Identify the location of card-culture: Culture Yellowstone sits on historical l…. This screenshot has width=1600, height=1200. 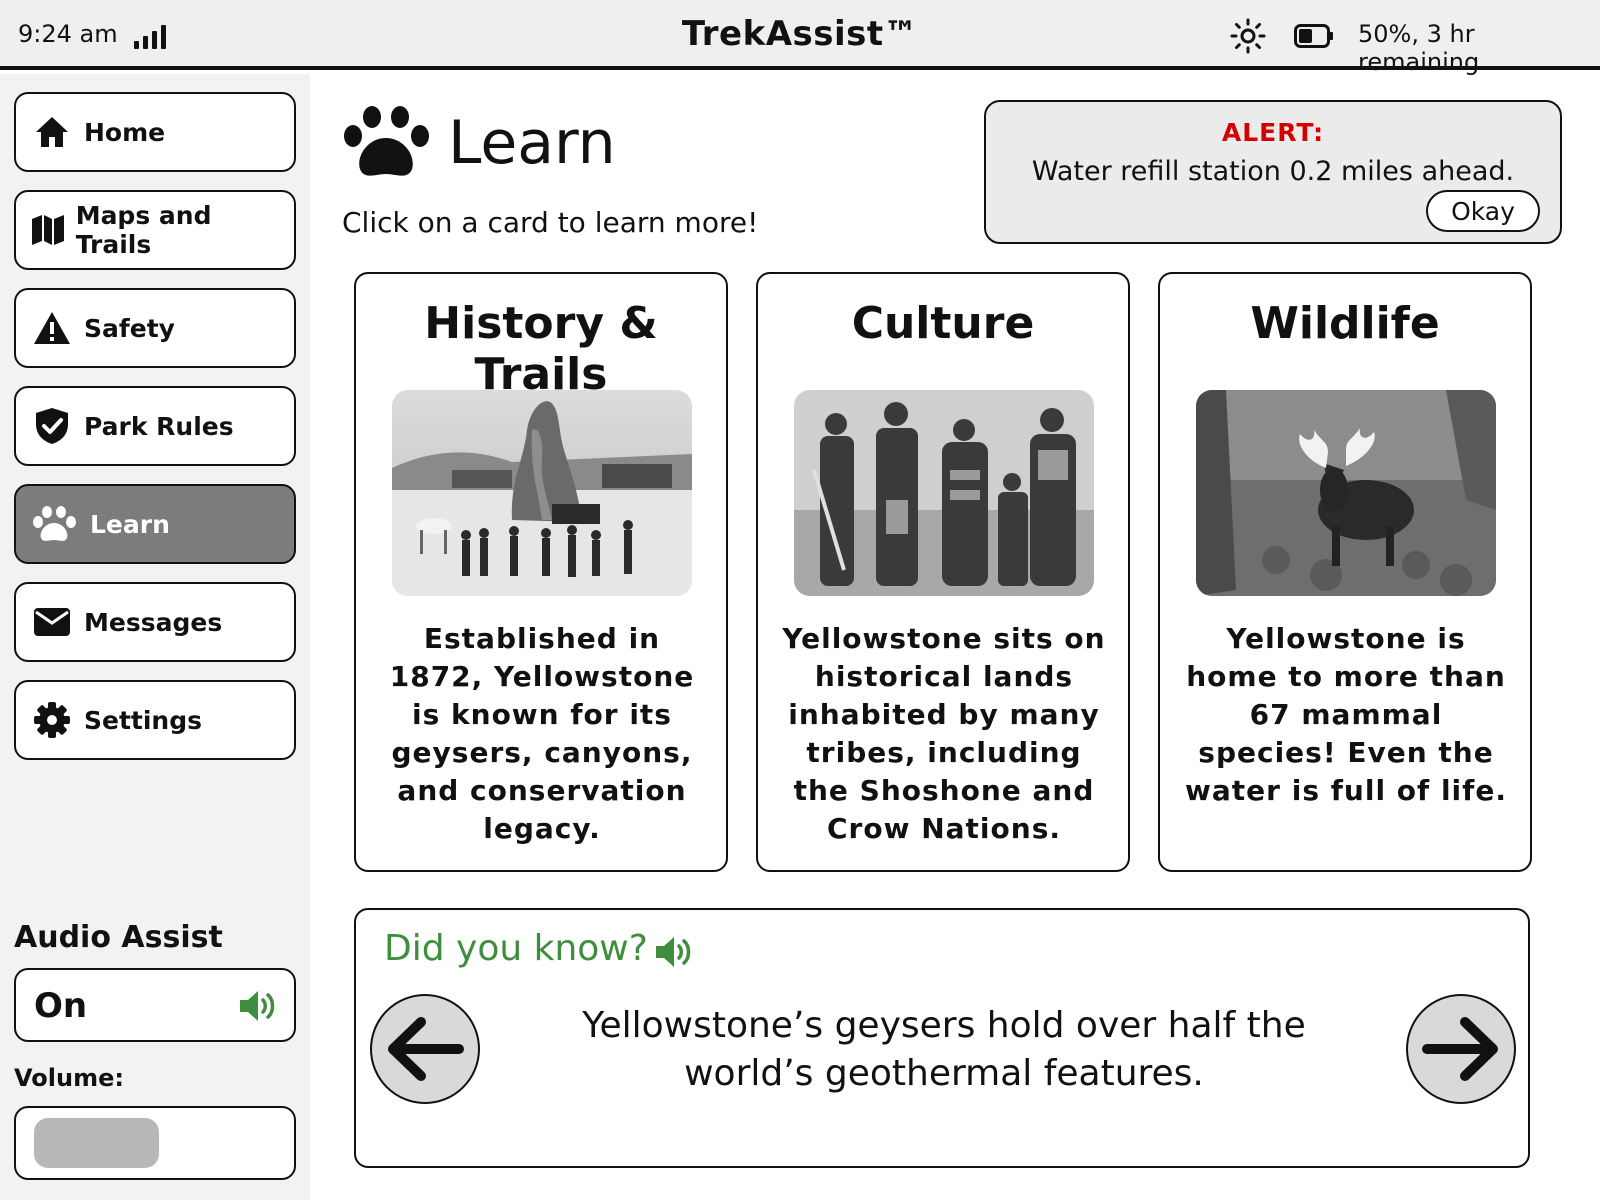
(943, 572).